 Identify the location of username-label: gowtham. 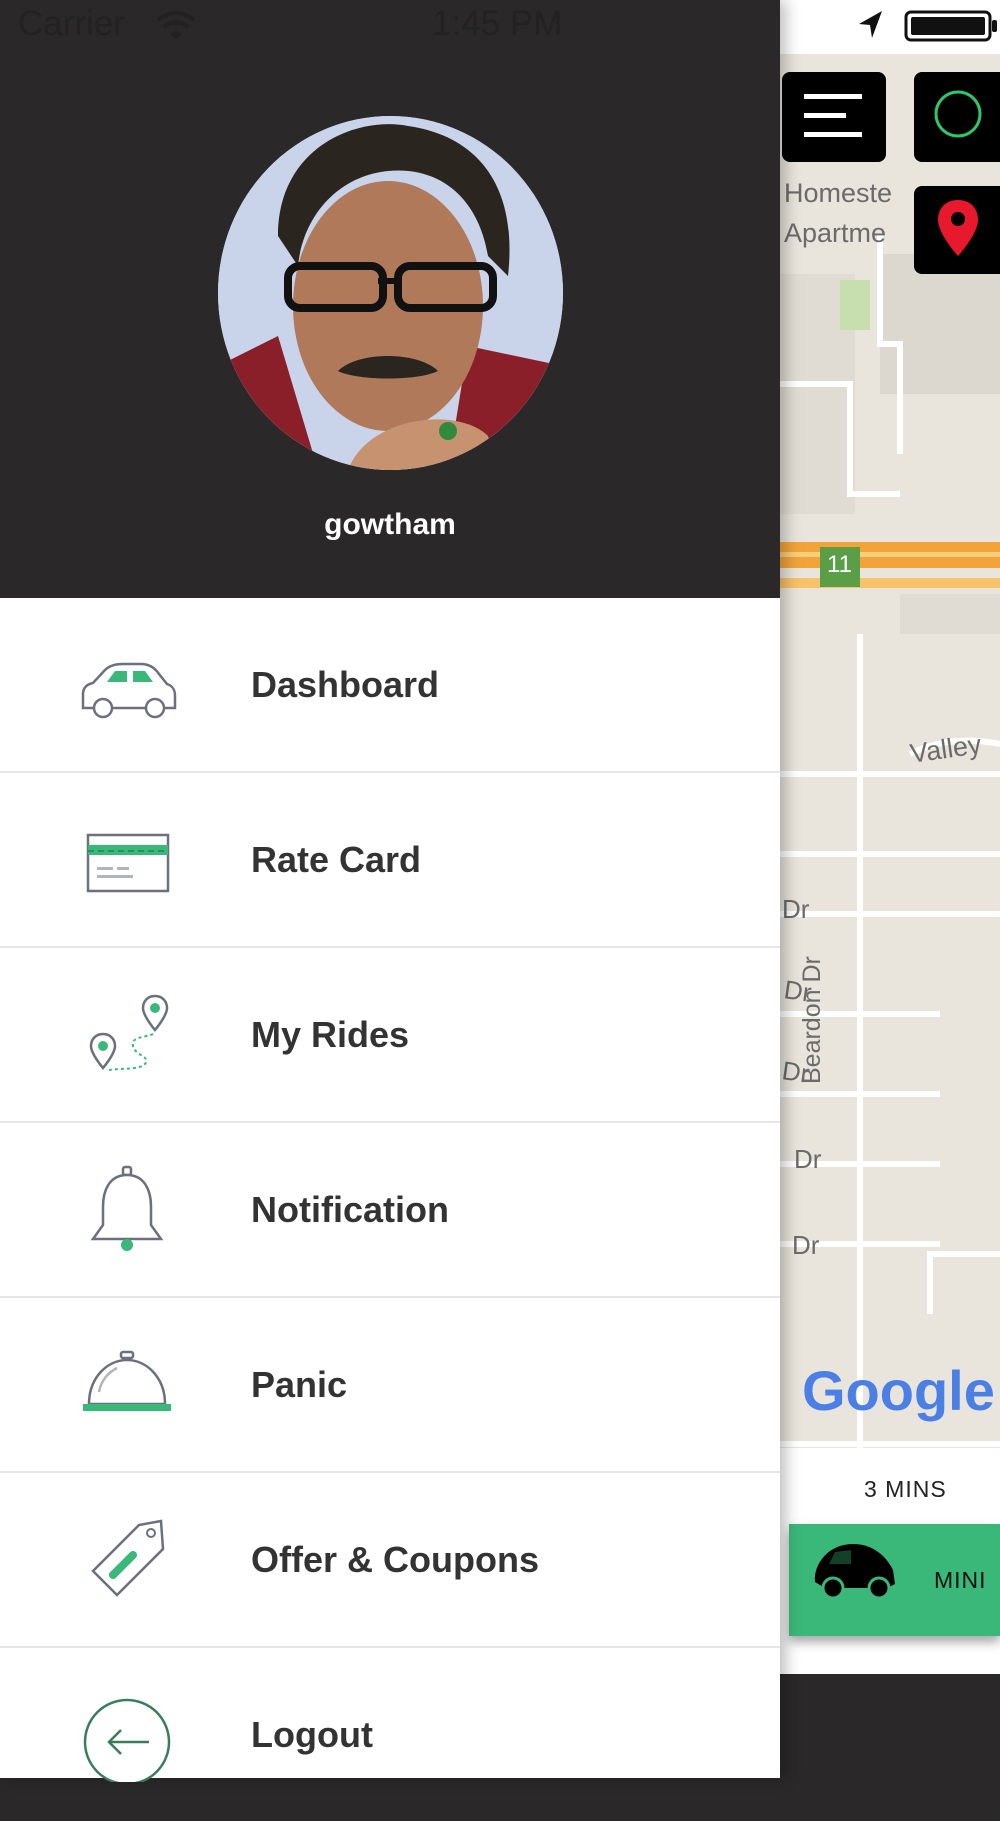
(390, 524).